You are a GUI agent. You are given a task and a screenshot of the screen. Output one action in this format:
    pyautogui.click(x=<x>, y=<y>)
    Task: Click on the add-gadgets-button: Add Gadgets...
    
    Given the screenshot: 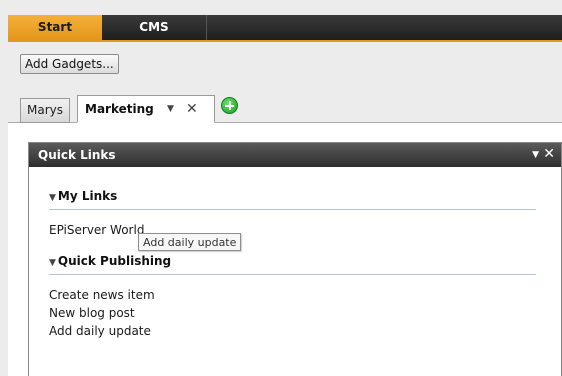 What is the action you would take?
    pyautogui.click(x=69, y=64)
    